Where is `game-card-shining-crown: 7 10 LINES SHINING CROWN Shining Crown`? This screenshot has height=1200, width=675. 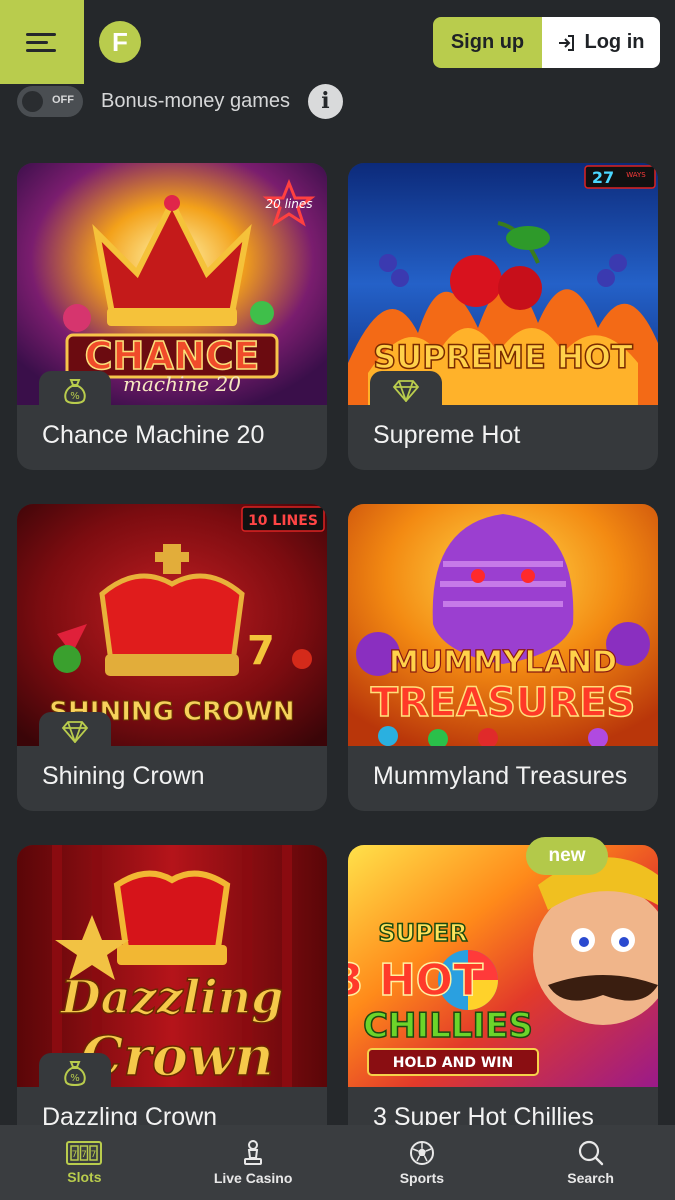 game-card-shining-crown: 7 10 LINES SHINING CROWN Shining Crown is located at coordinates (172, 657).